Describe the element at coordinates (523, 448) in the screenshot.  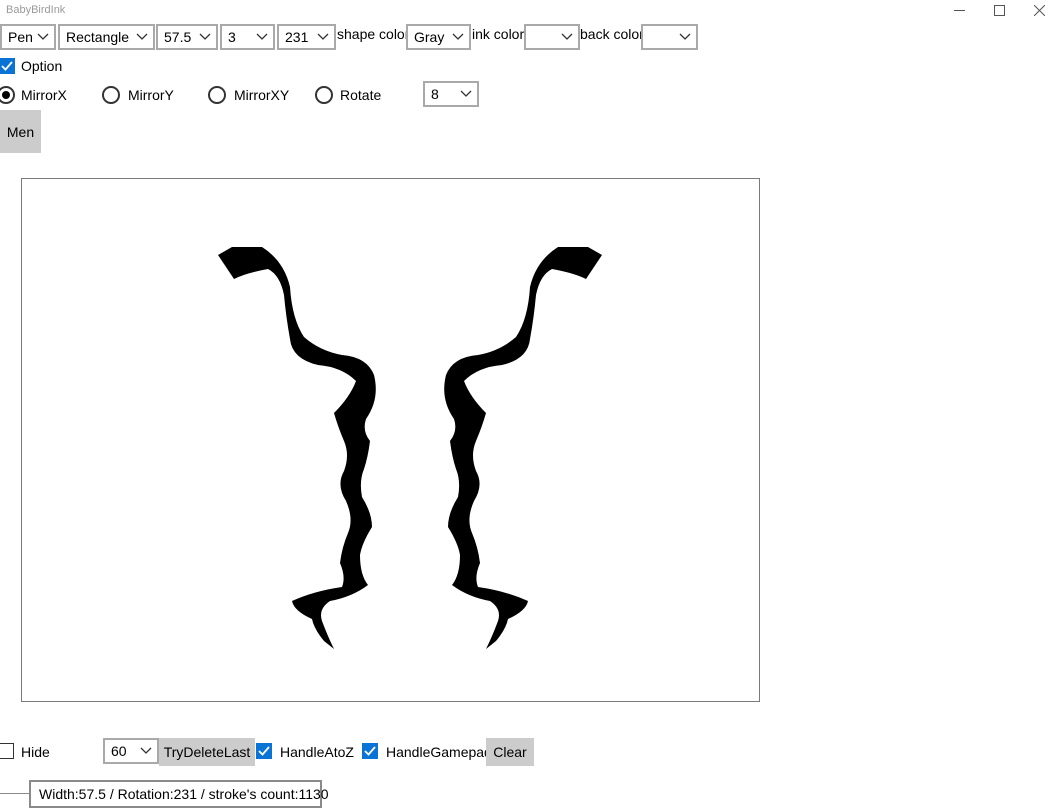
I see `ink-stroke-right` at that location.